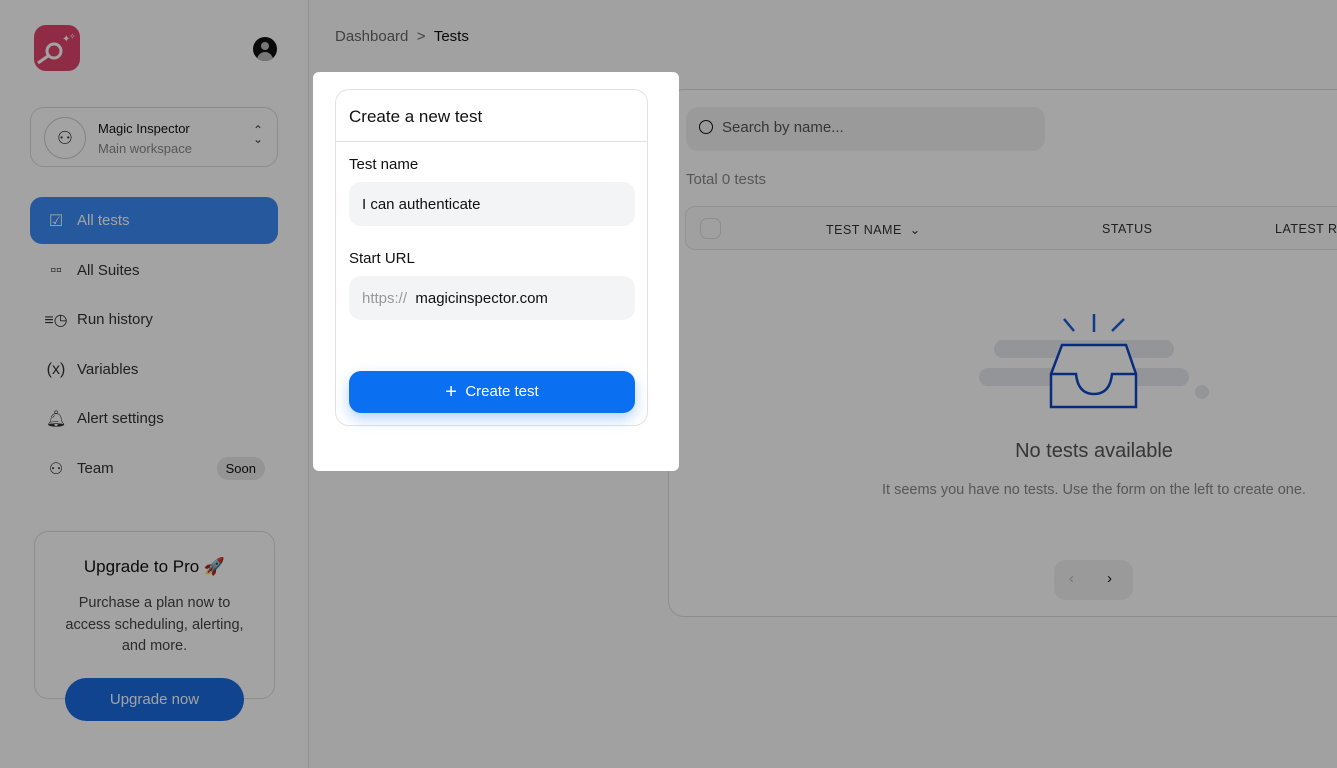  What do you see at coordinates (154, 319) in the screenshot?
I see `sidebar-item-run-history: ≡◷ Run history` at bounding box center [154, 319].